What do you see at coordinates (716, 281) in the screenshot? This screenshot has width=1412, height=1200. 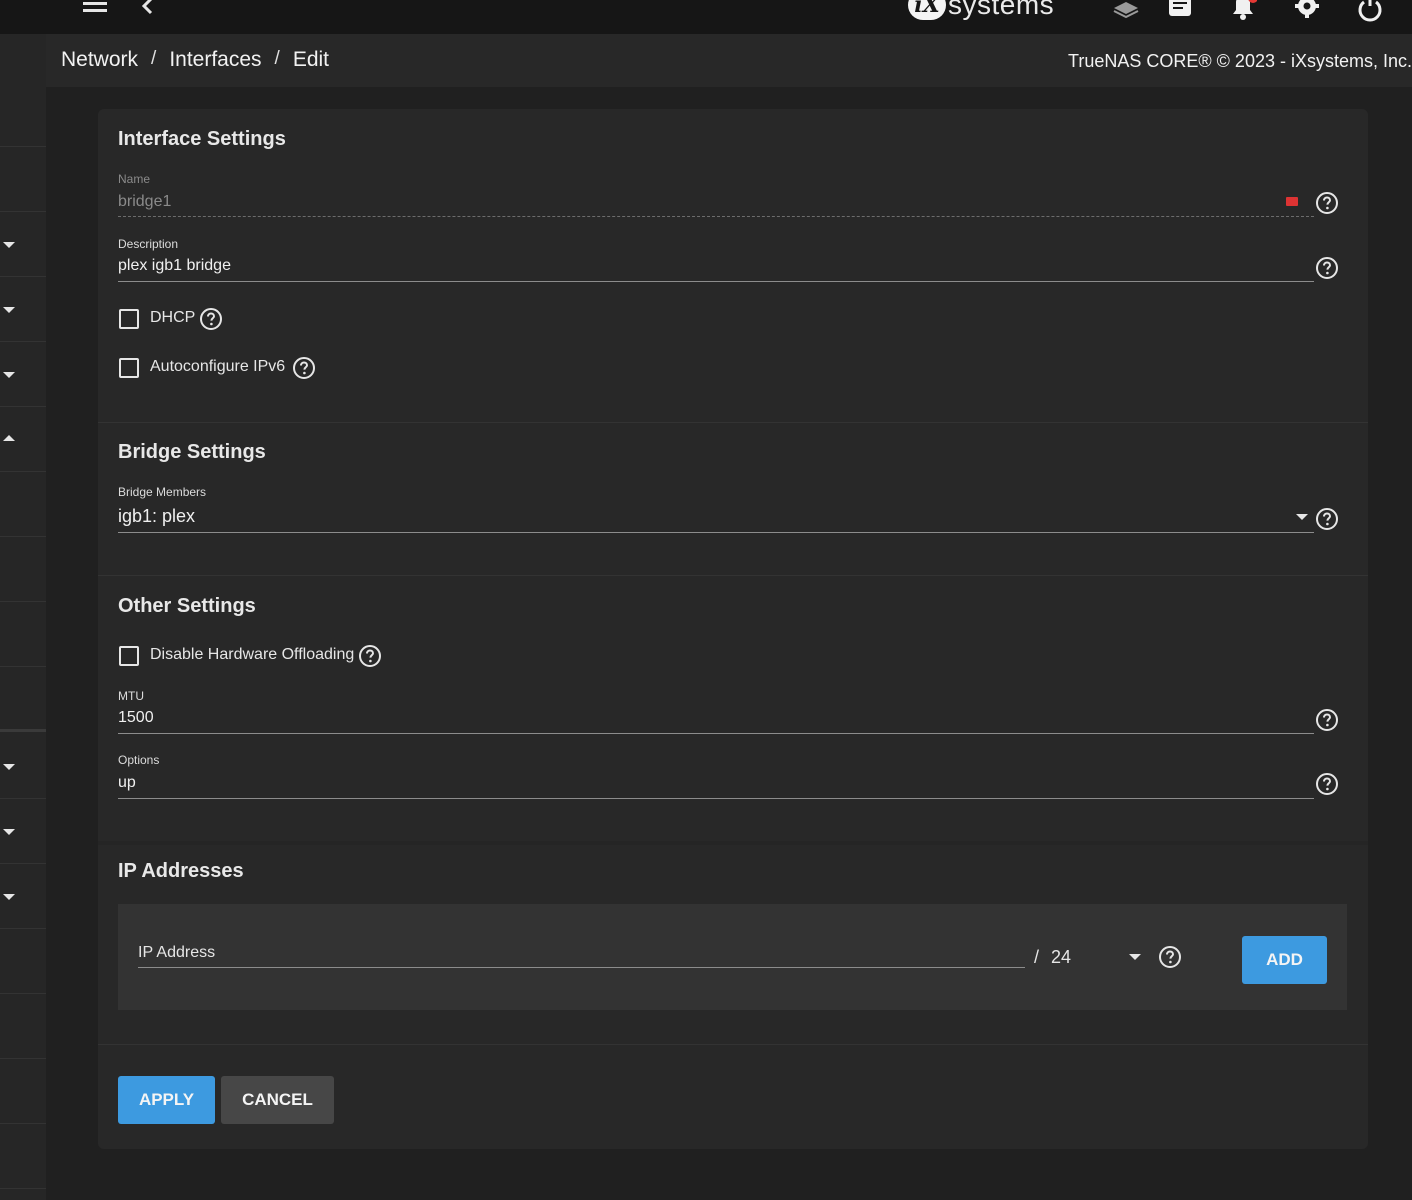 I see `description-underline` at bounding box center [716, 281].